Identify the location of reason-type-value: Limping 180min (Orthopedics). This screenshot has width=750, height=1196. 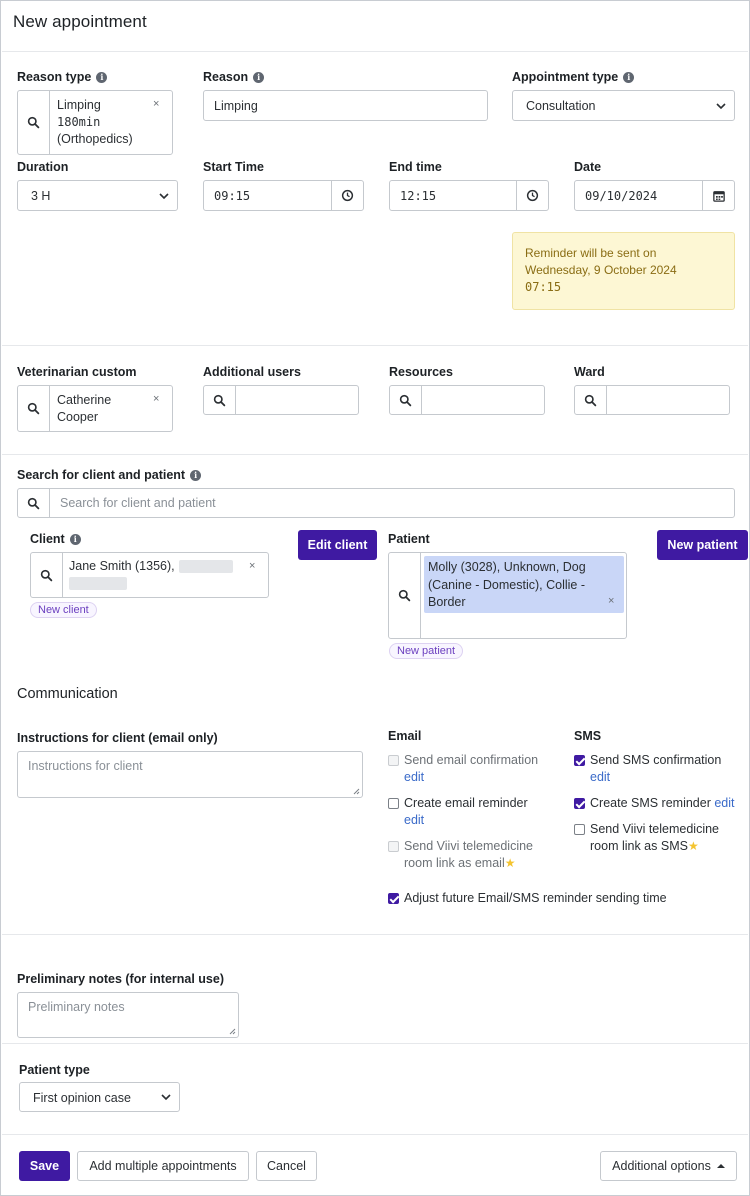
(95, 122).